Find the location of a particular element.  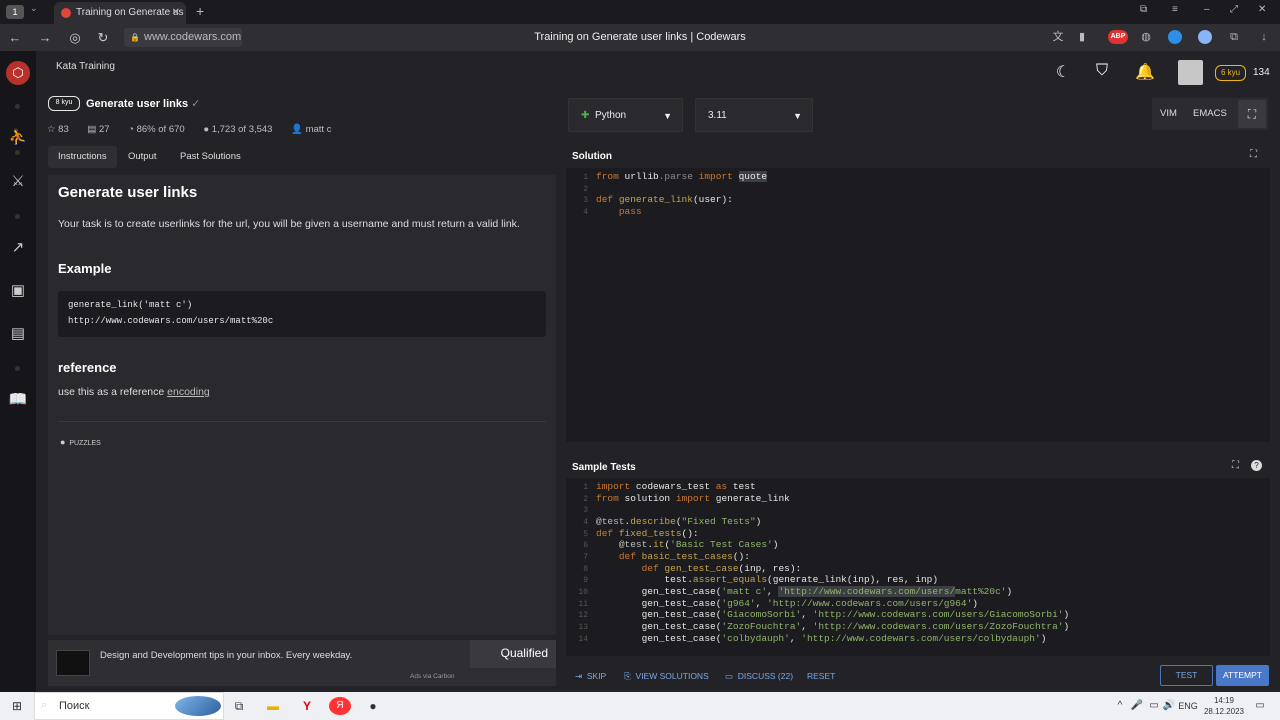

test-button: TEST is located at coordinates (1186, 675).